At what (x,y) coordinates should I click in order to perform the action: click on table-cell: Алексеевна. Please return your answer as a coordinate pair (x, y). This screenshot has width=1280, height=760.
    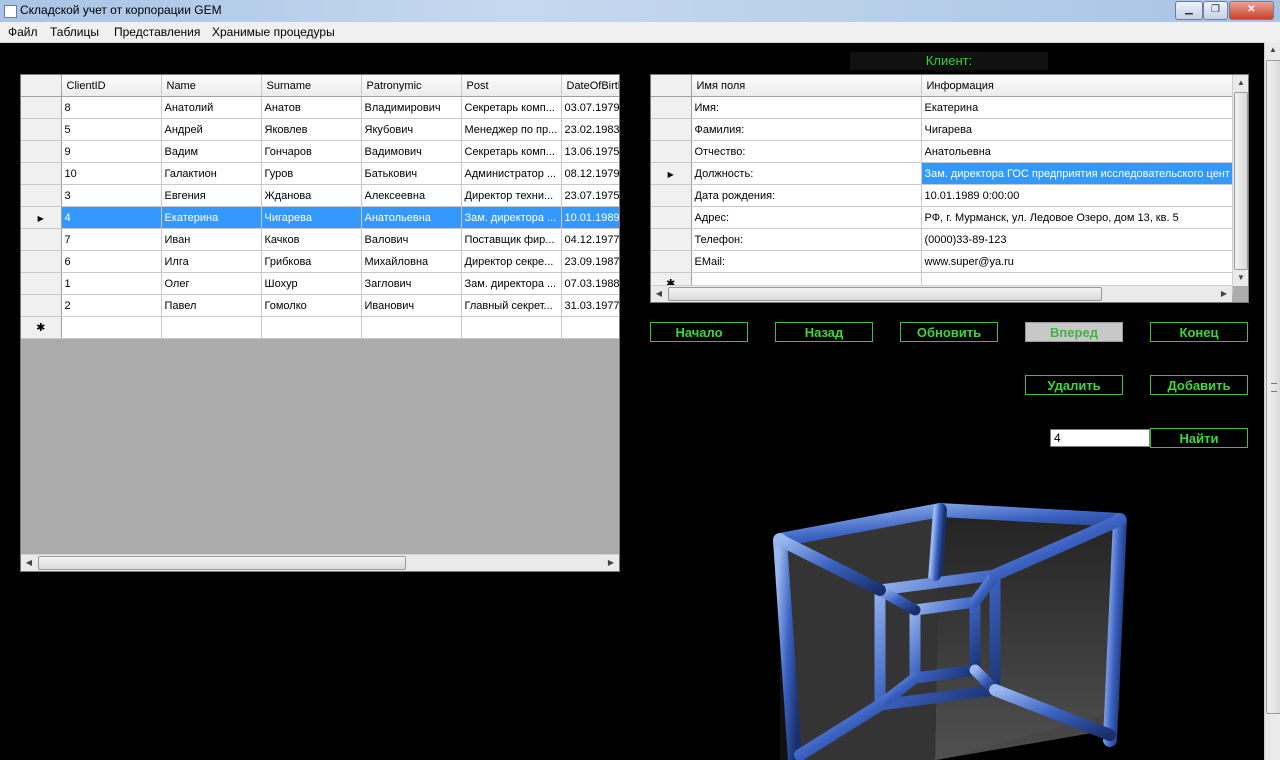
    Looking at the image, I should click on (411, 195).